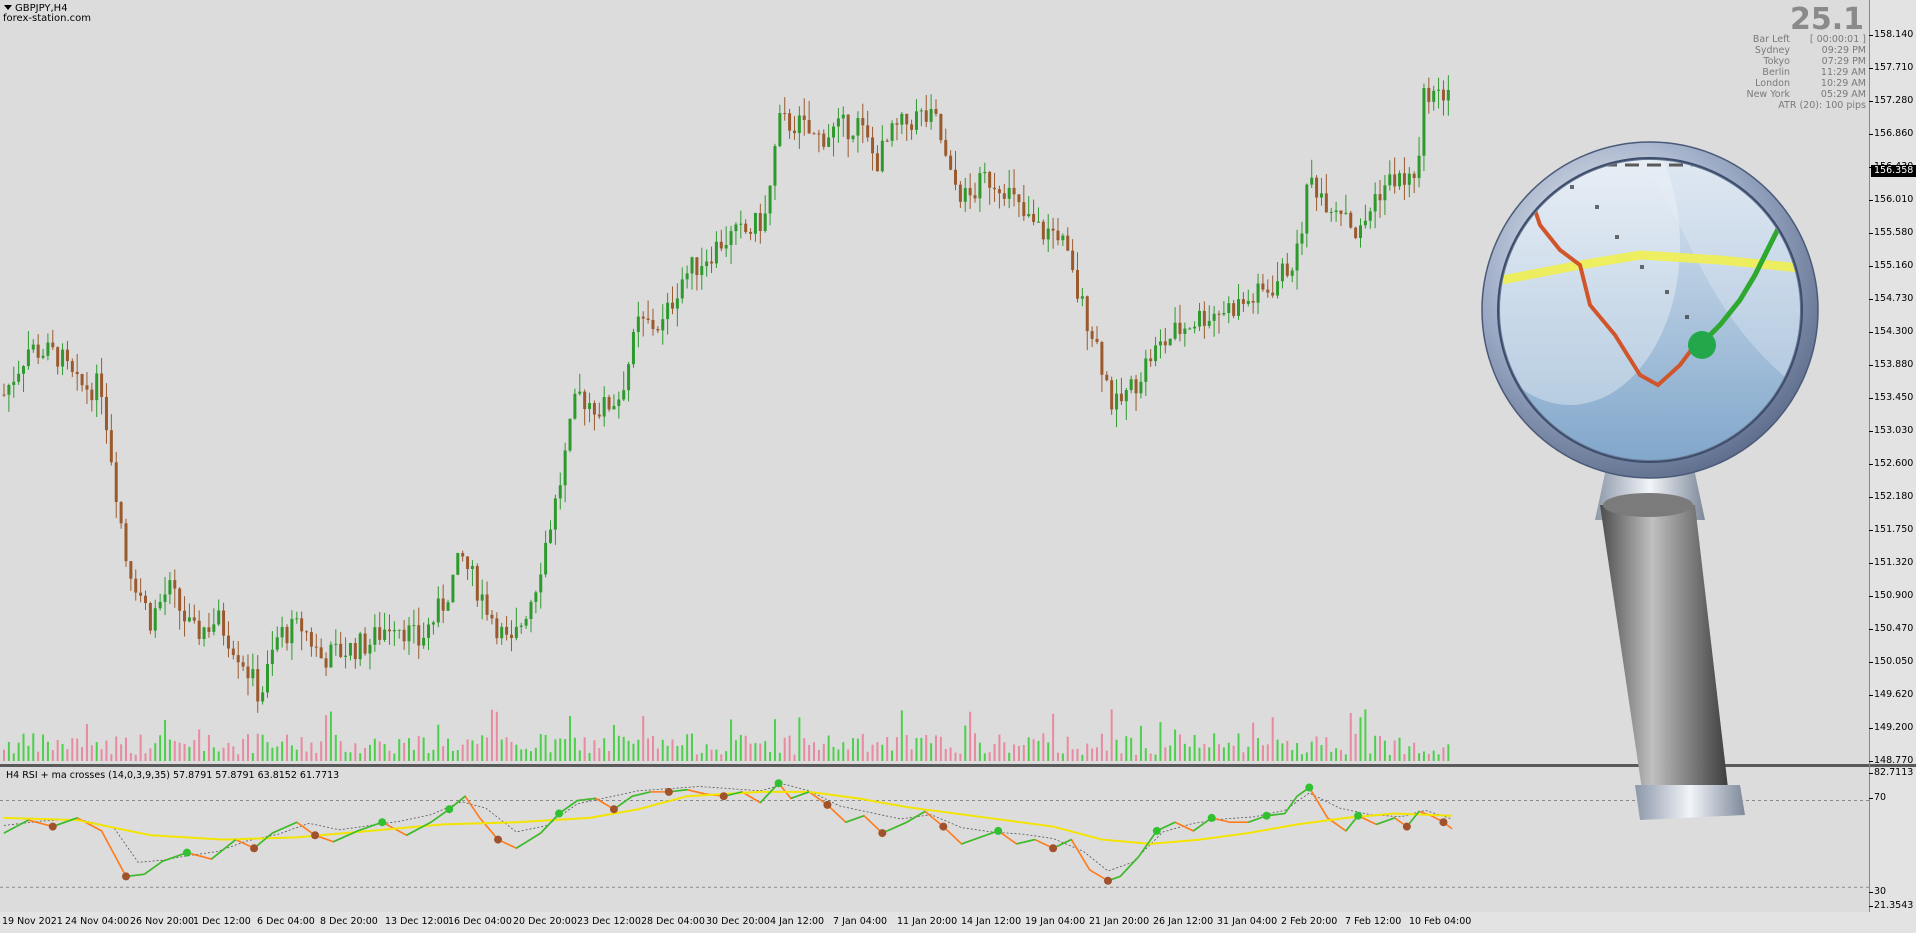 The image size is (1916, 933). I want to click on price-tick: 154.730, so click(1891, 298).